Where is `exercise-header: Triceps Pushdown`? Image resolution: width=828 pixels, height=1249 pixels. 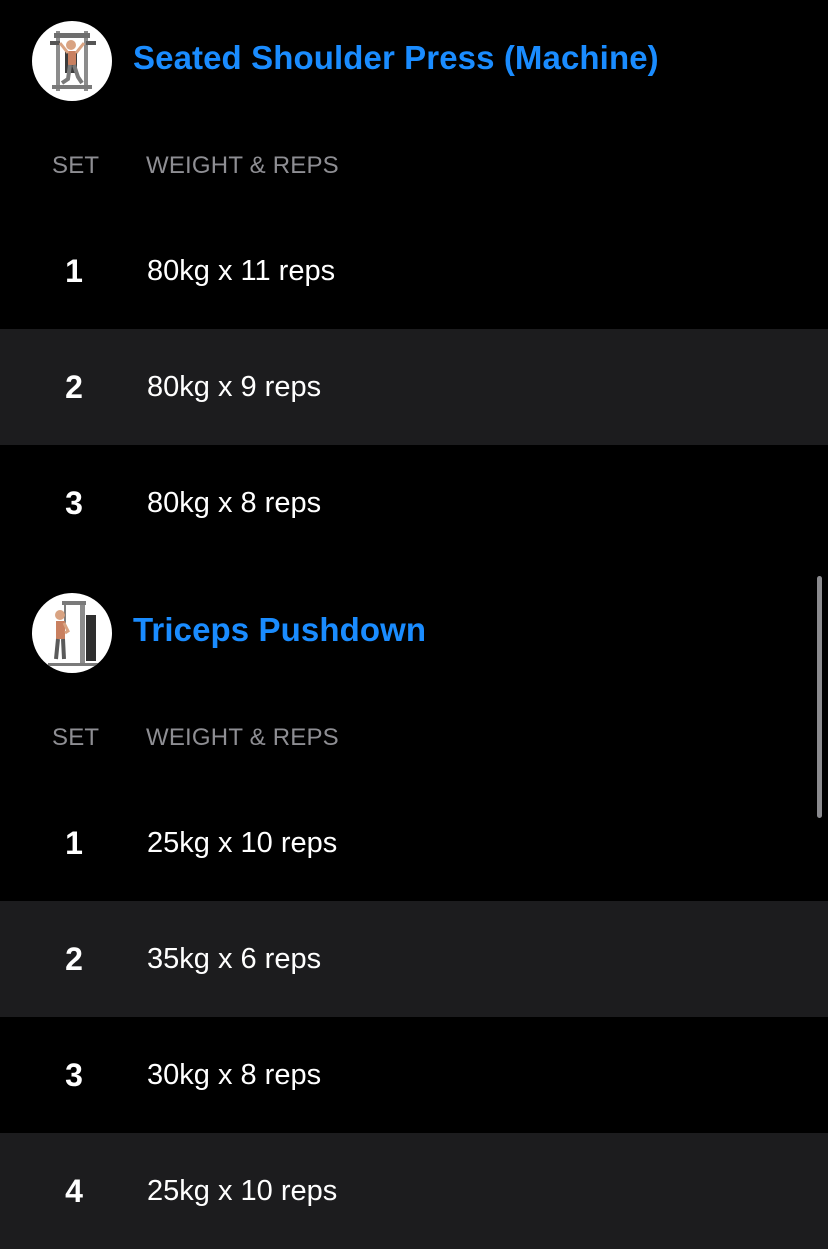
exercise-header: Triceps Pushdown is located at coordinates (414, 633).